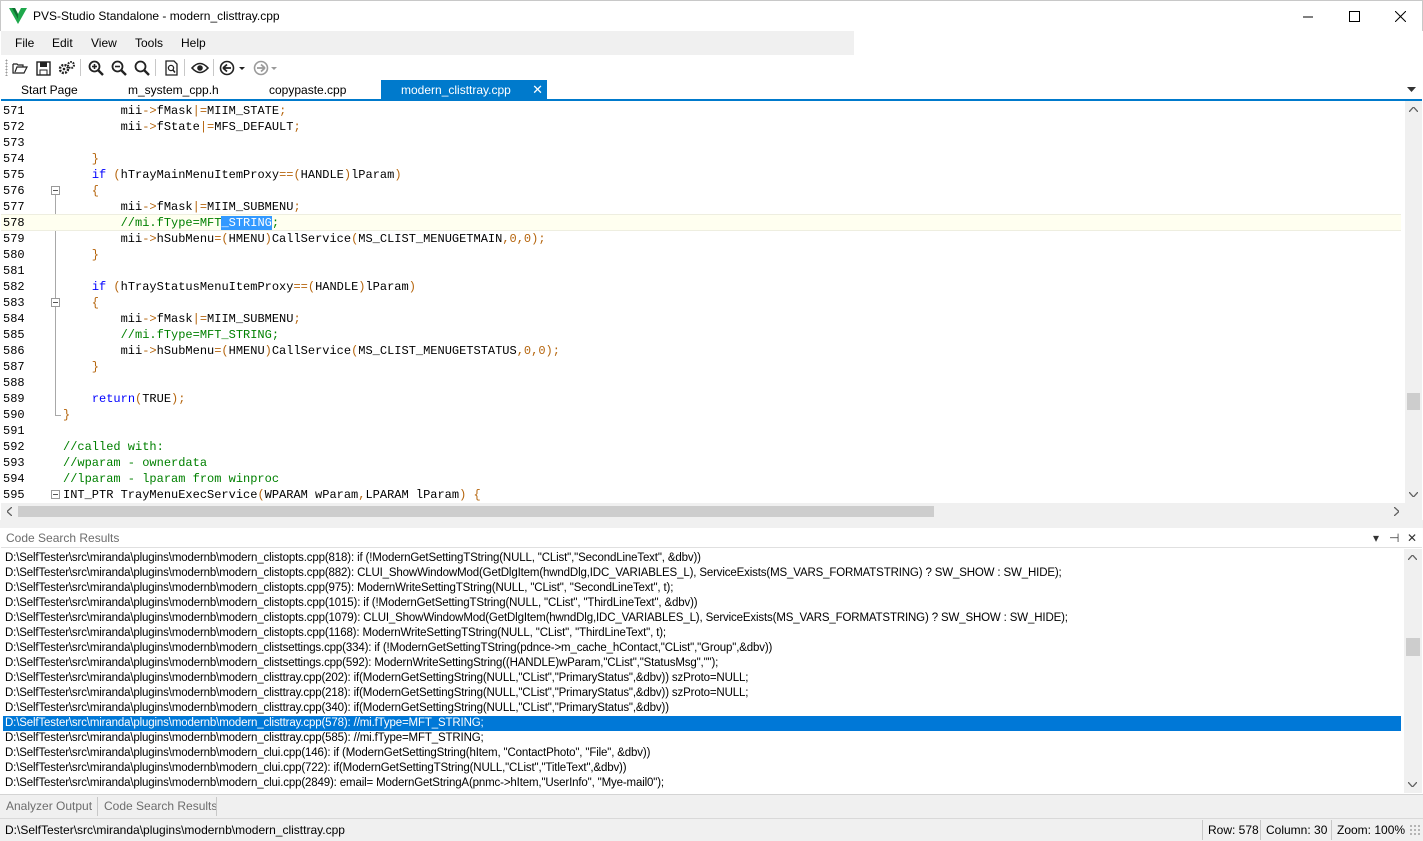 This screenshot has width=1423, height=841. Describe the element at coordinates (701, 479) in the screenshot. I see `code-line: 594 //lparam - lparam from winproc` at that location.